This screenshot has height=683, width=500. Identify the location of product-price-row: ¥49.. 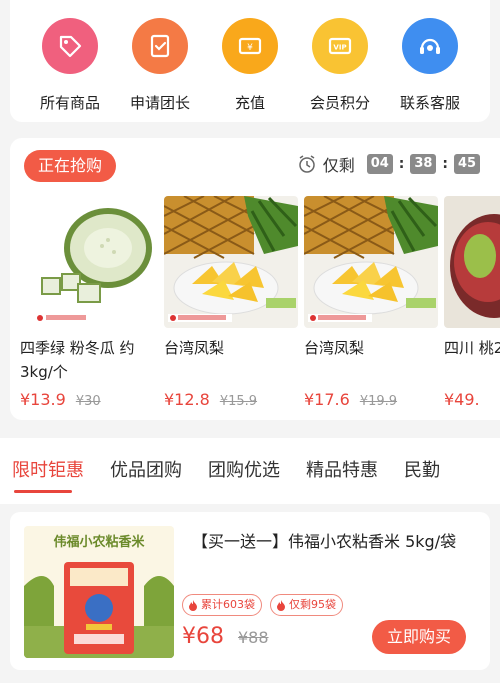
(472, 399).